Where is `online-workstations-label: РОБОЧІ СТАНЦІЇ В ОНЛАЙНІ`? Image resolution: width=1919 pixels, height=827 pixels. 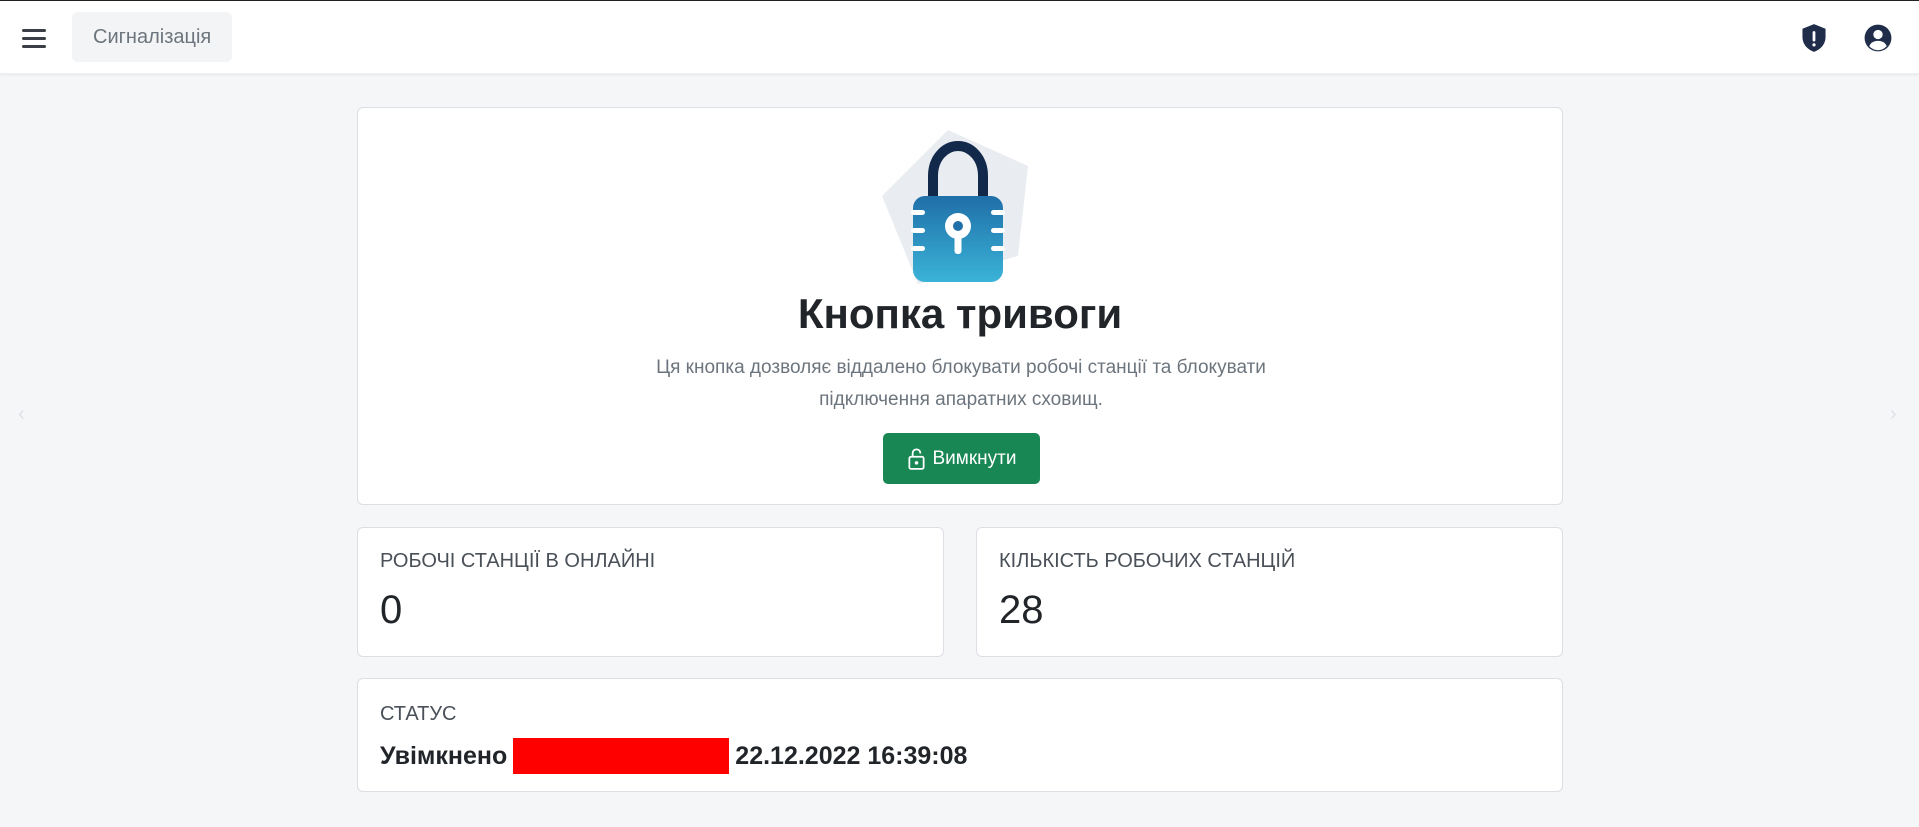 online-workstations-label: РОБОЧІ СТАНЦІЇ В ОНЛАЙНІ is located at coordinates (518, 561).